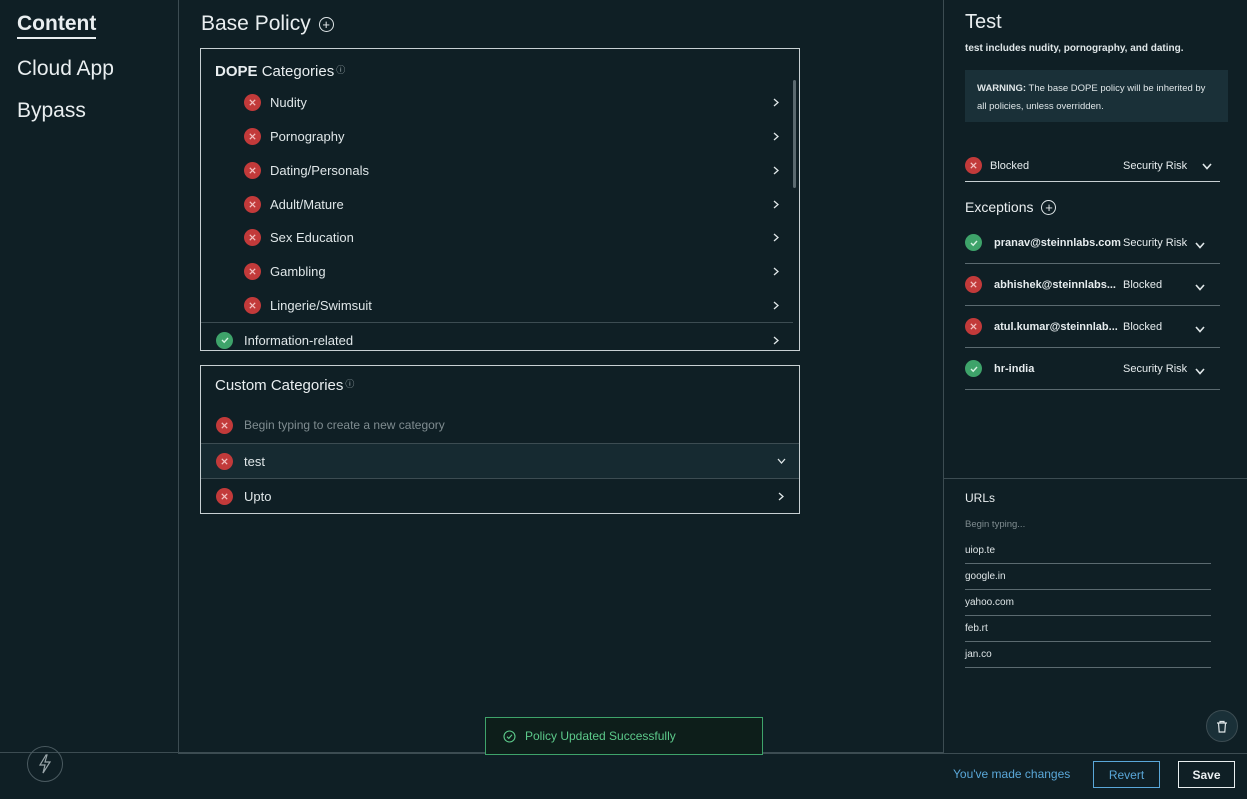 The width and height of the screenshot is (1247, 799). I want to click on custom-categories-heading: Custom Categories ⓘ, so click(284, 385).